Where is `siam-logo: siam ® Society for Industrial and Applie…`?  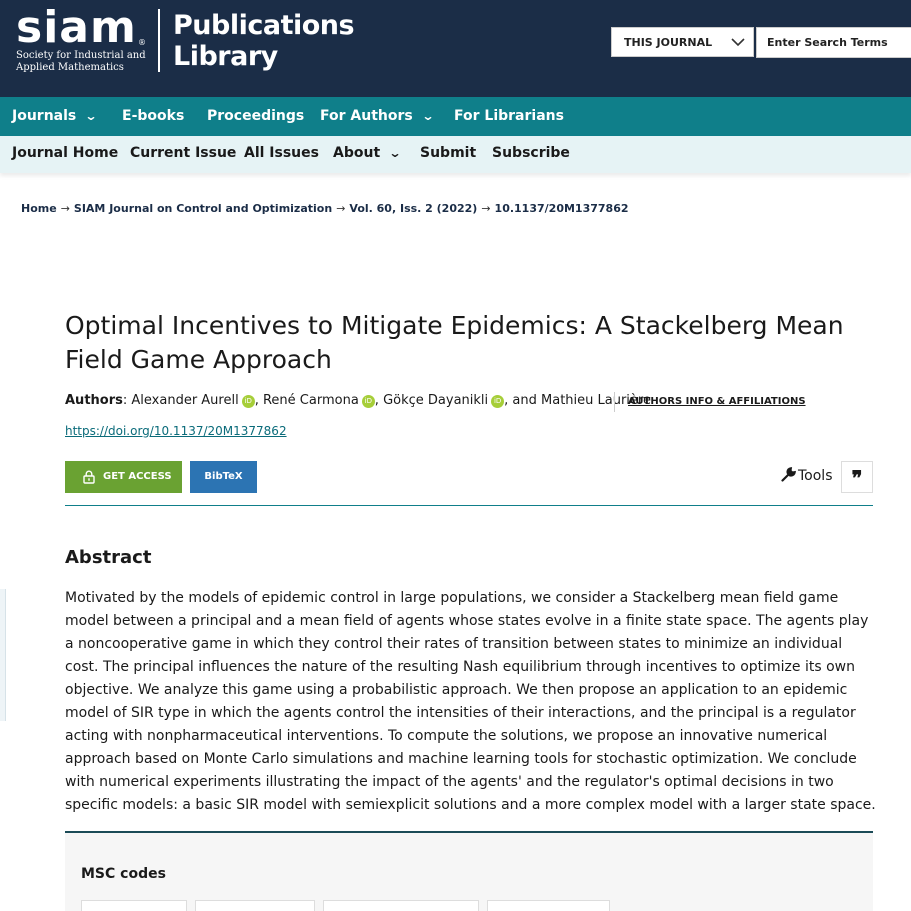 siam-logo: siam ® Society for Industrial and Applie… is located at coordinates (82, 41).